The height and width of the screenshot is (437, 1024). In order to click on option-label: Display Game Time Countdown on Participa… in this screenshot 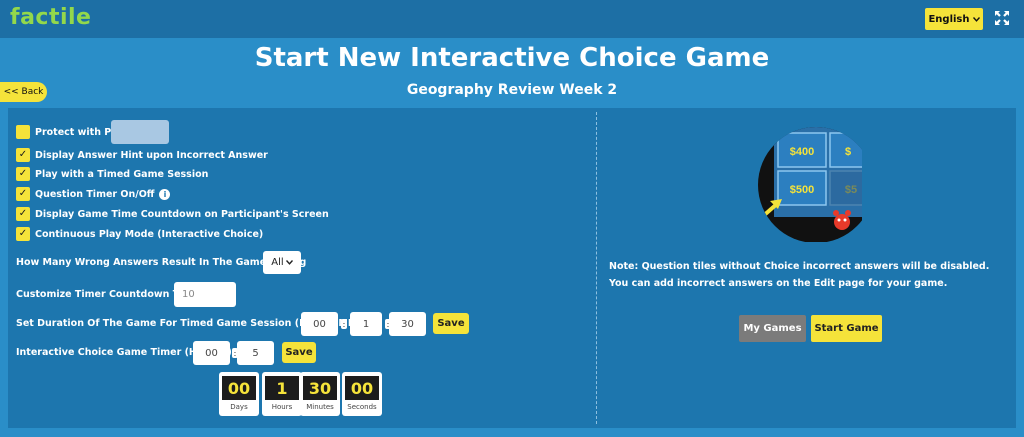, I will do `click(182, 214)`.